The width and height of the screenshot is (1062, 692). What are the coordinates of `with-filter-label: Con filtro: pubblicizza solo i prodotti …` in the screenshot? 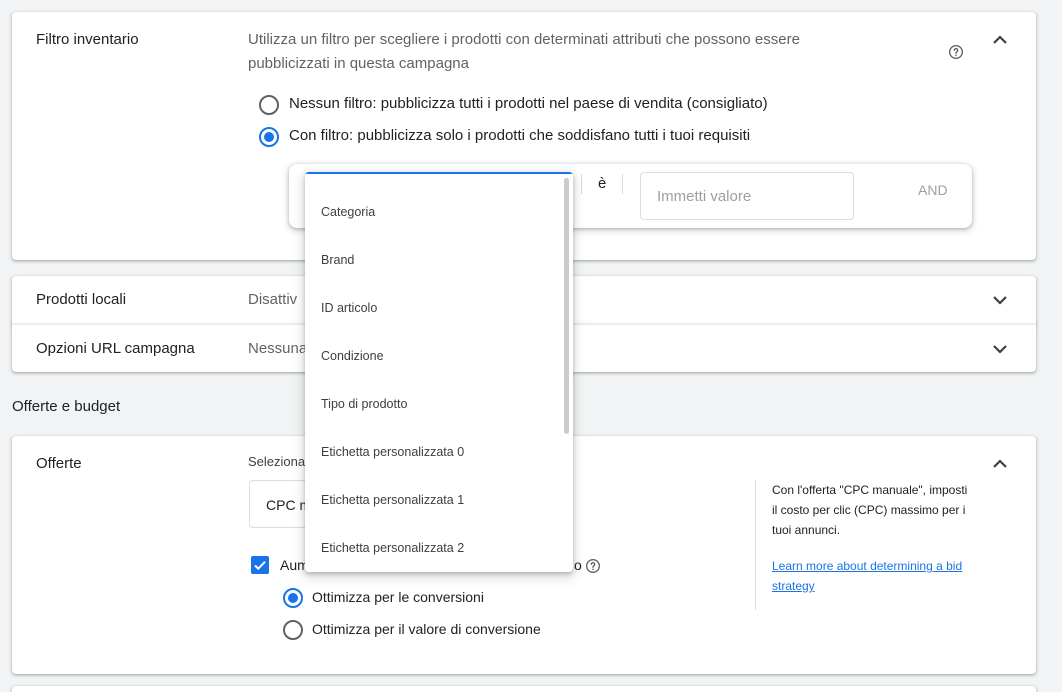 It's located at (520, 135).